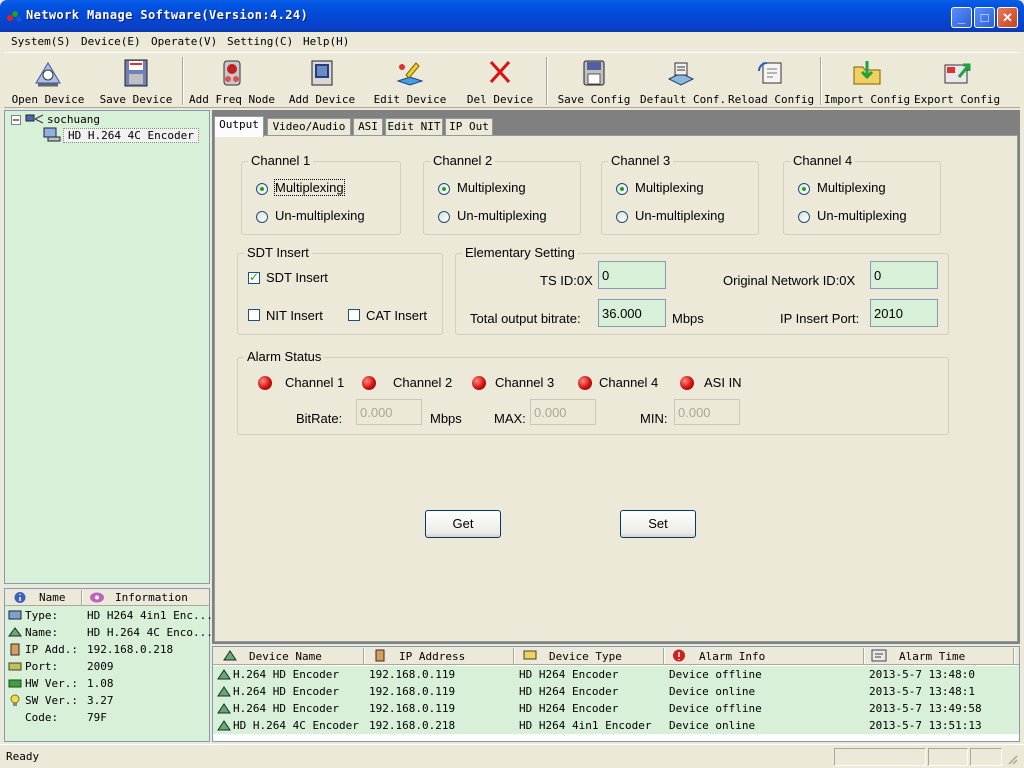  Describe the element at coordinates (502, 194) in the screenshot. I see `channel-2-group: Channel 2 Multiplexing Un-multiplexing` at that location.